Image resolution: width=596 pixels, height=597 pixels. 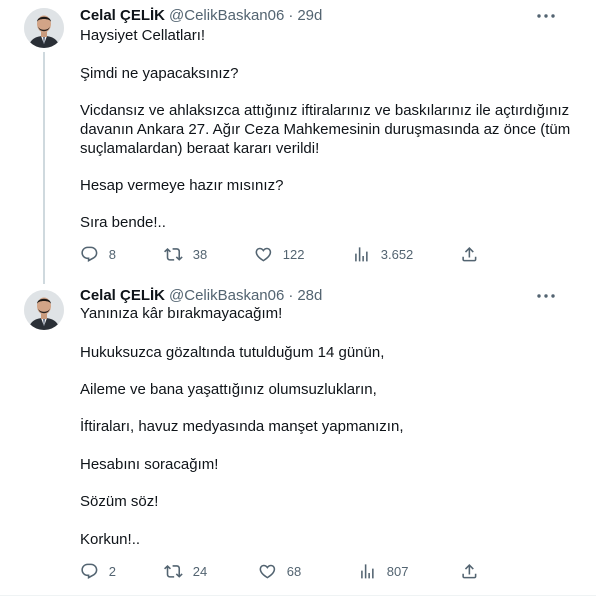 I want to click on like-button: 68, so click(x=279, y=571).